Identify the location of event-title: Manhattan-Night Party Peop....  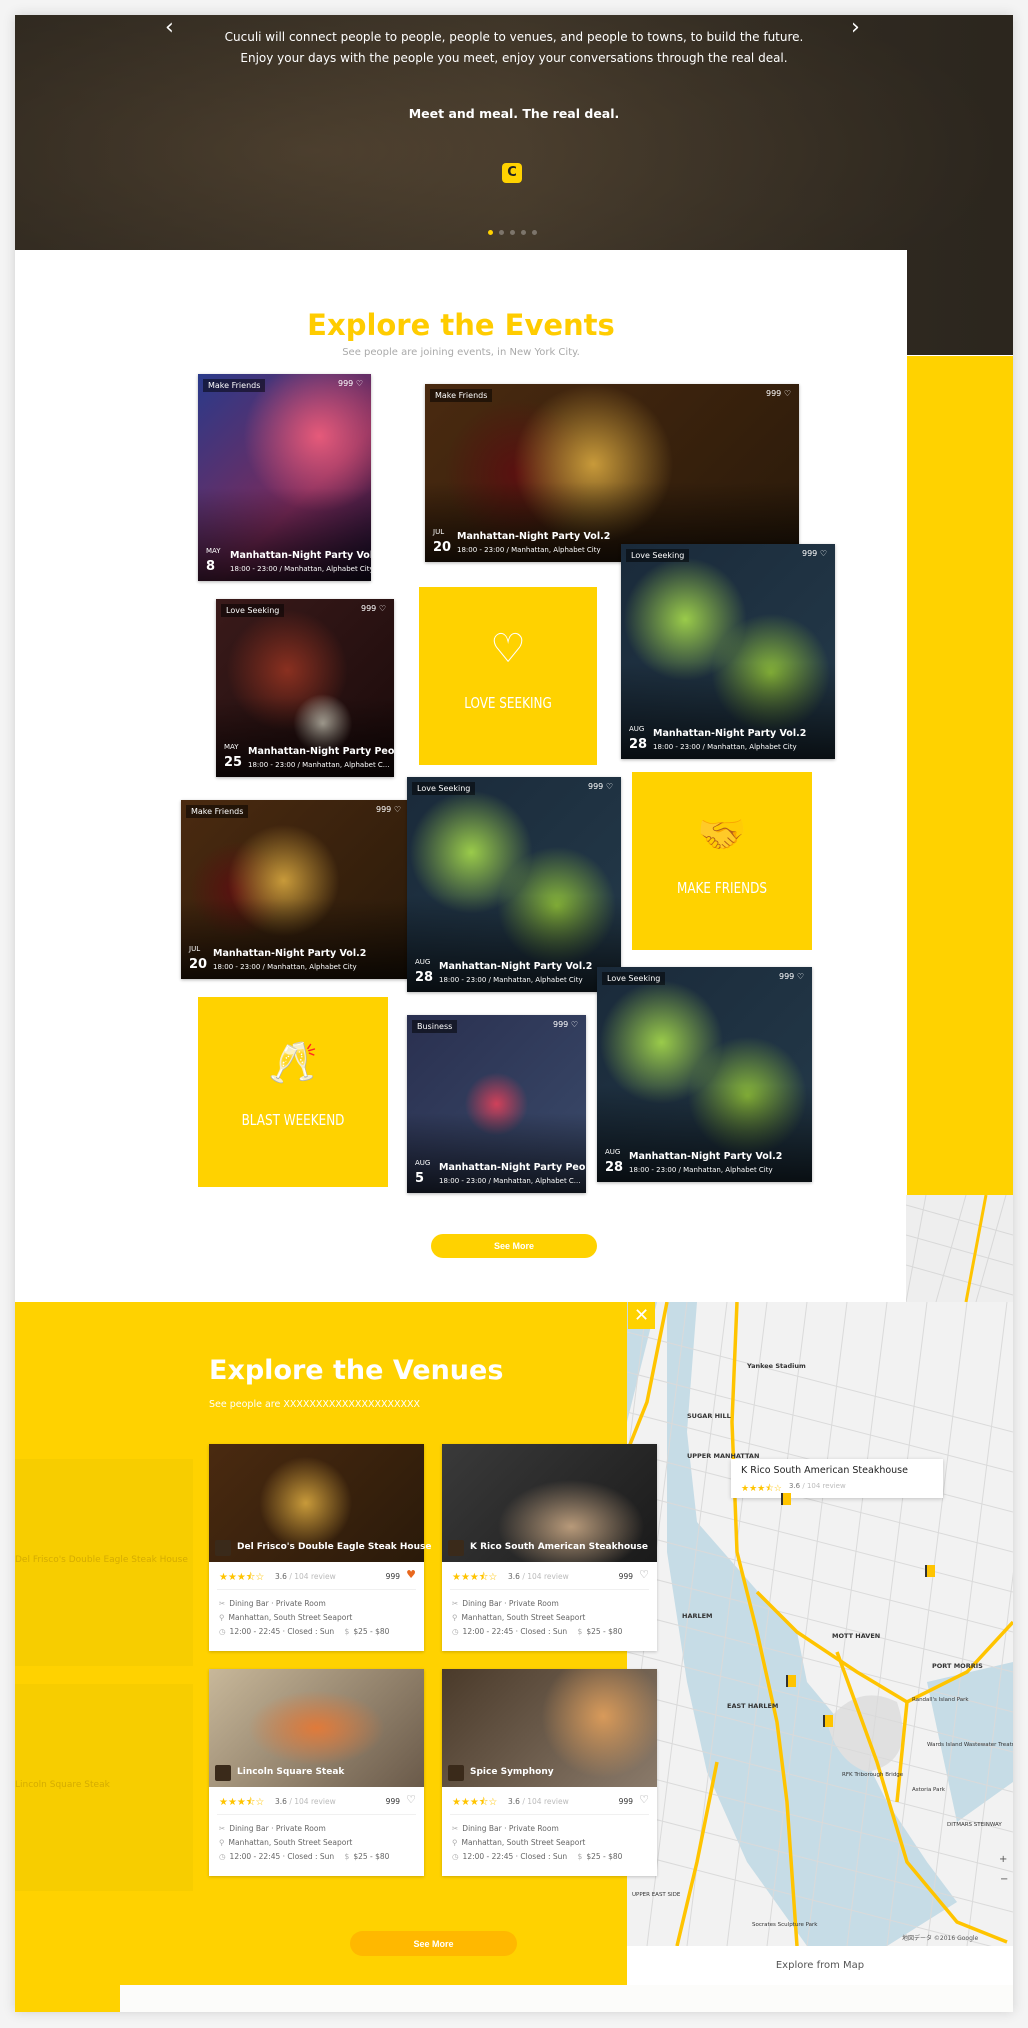
(512, 1167).